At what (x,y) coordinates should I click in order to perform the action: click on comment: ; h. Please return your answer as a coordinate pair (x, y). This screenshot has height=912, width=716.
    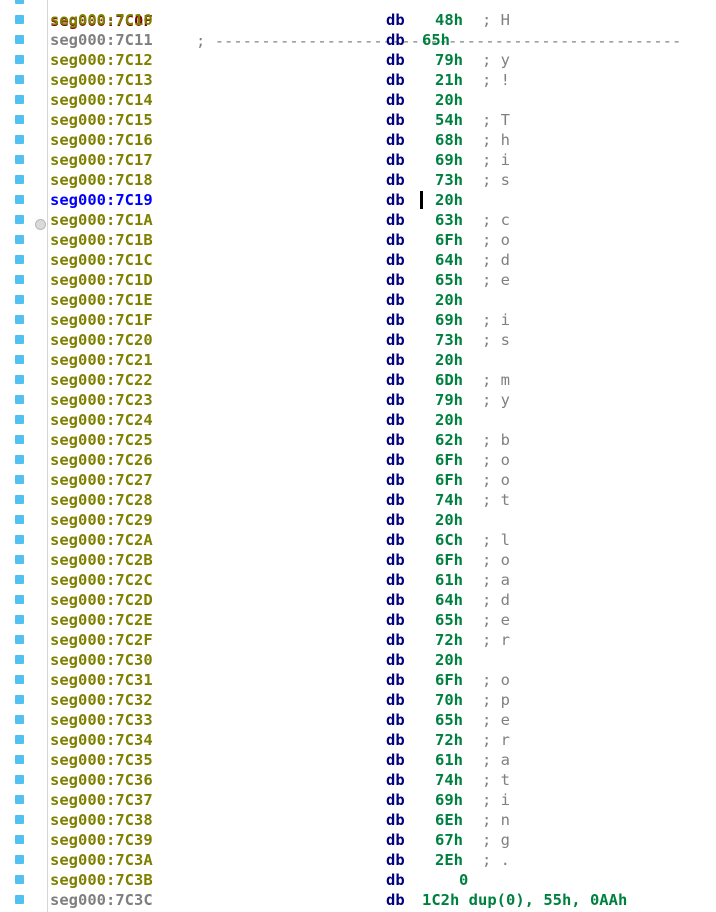
    Looking at the image, I should click on (496, 140).